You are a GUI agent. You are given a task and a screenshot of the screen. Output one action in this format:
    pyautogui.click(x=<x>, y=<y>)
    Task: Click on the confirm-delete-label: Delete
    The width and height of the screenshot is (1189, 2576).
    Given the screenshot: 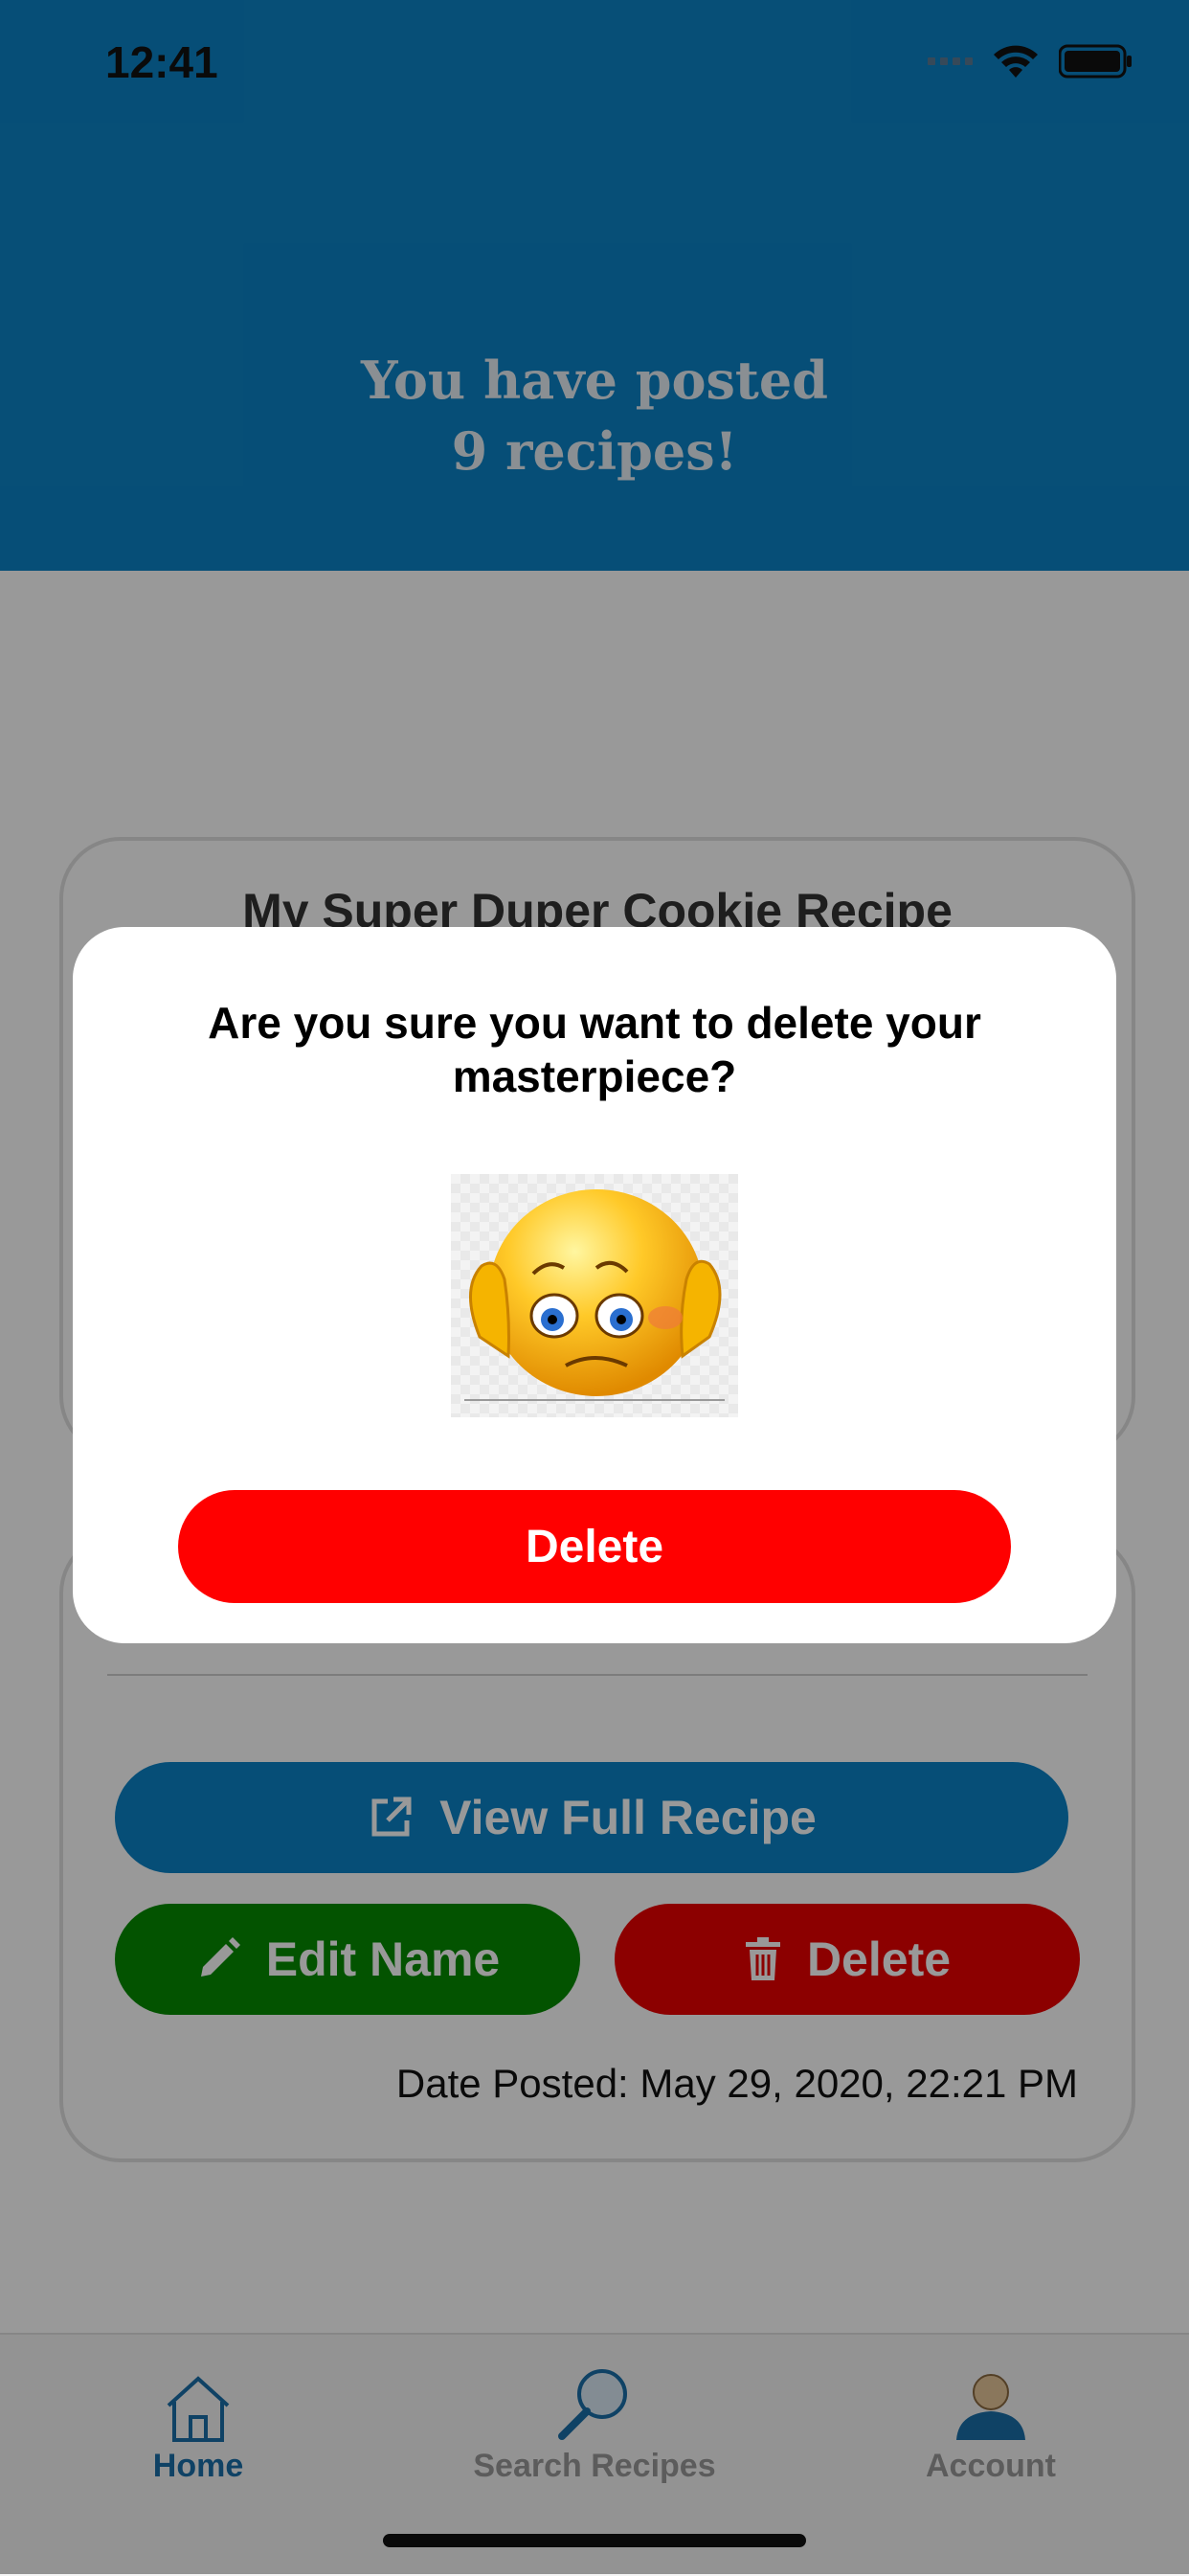 What is the action you would take?
    pyautogui.click(x=594, y=1546)
    